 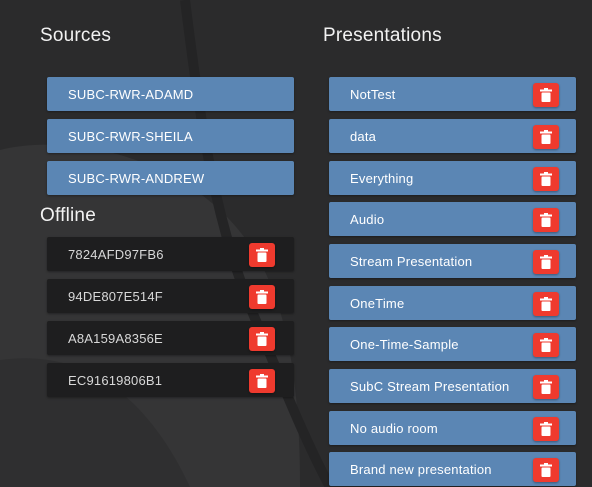 I want to click on presentation-item: Audio, so click(x=452, y=219).